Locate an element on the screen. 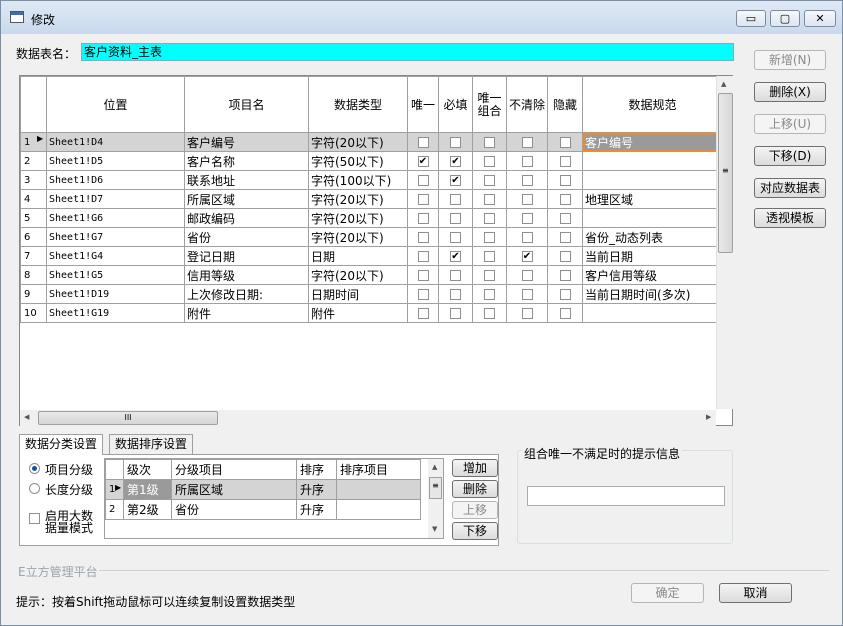  map-table-button: 对应数据表 is located at coordinates (790, 188).